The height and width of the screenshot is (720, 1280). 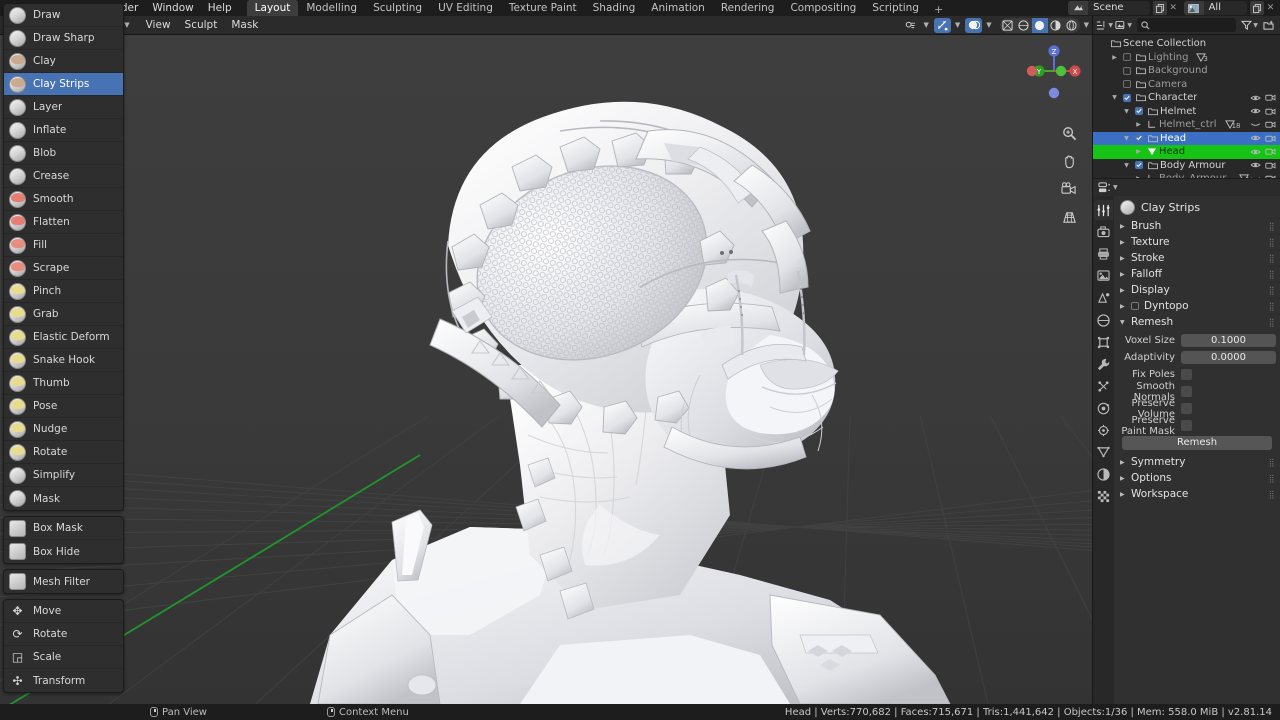 What do you see at coordinates (1186, 152) in the screenshot?
I see `outliner-row: ▶ Head` at bounding box center [1186, 152].